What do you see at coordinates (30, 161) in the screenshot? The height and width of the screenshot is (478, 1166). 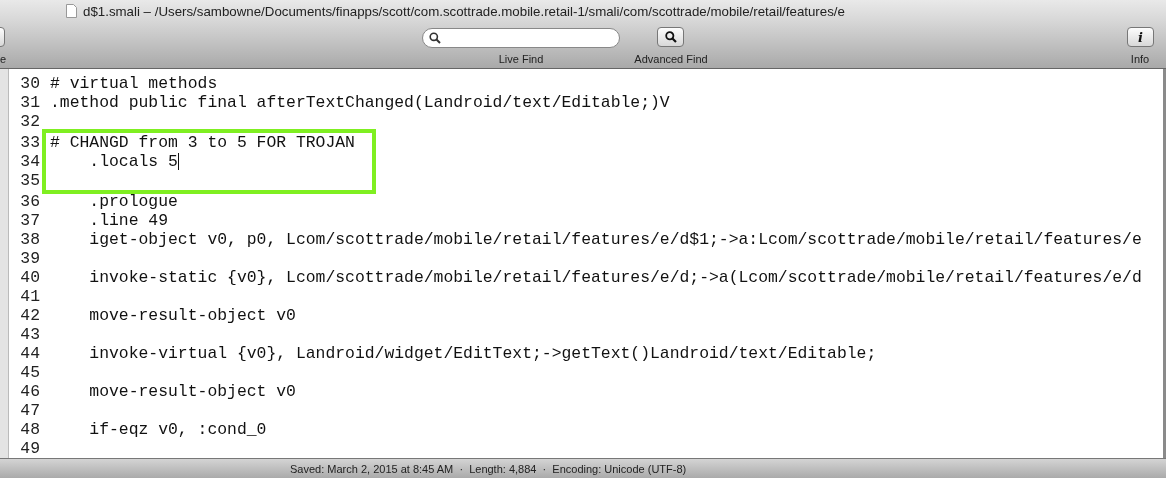 I see `line-number: 34` at bounding box center [30, 161].